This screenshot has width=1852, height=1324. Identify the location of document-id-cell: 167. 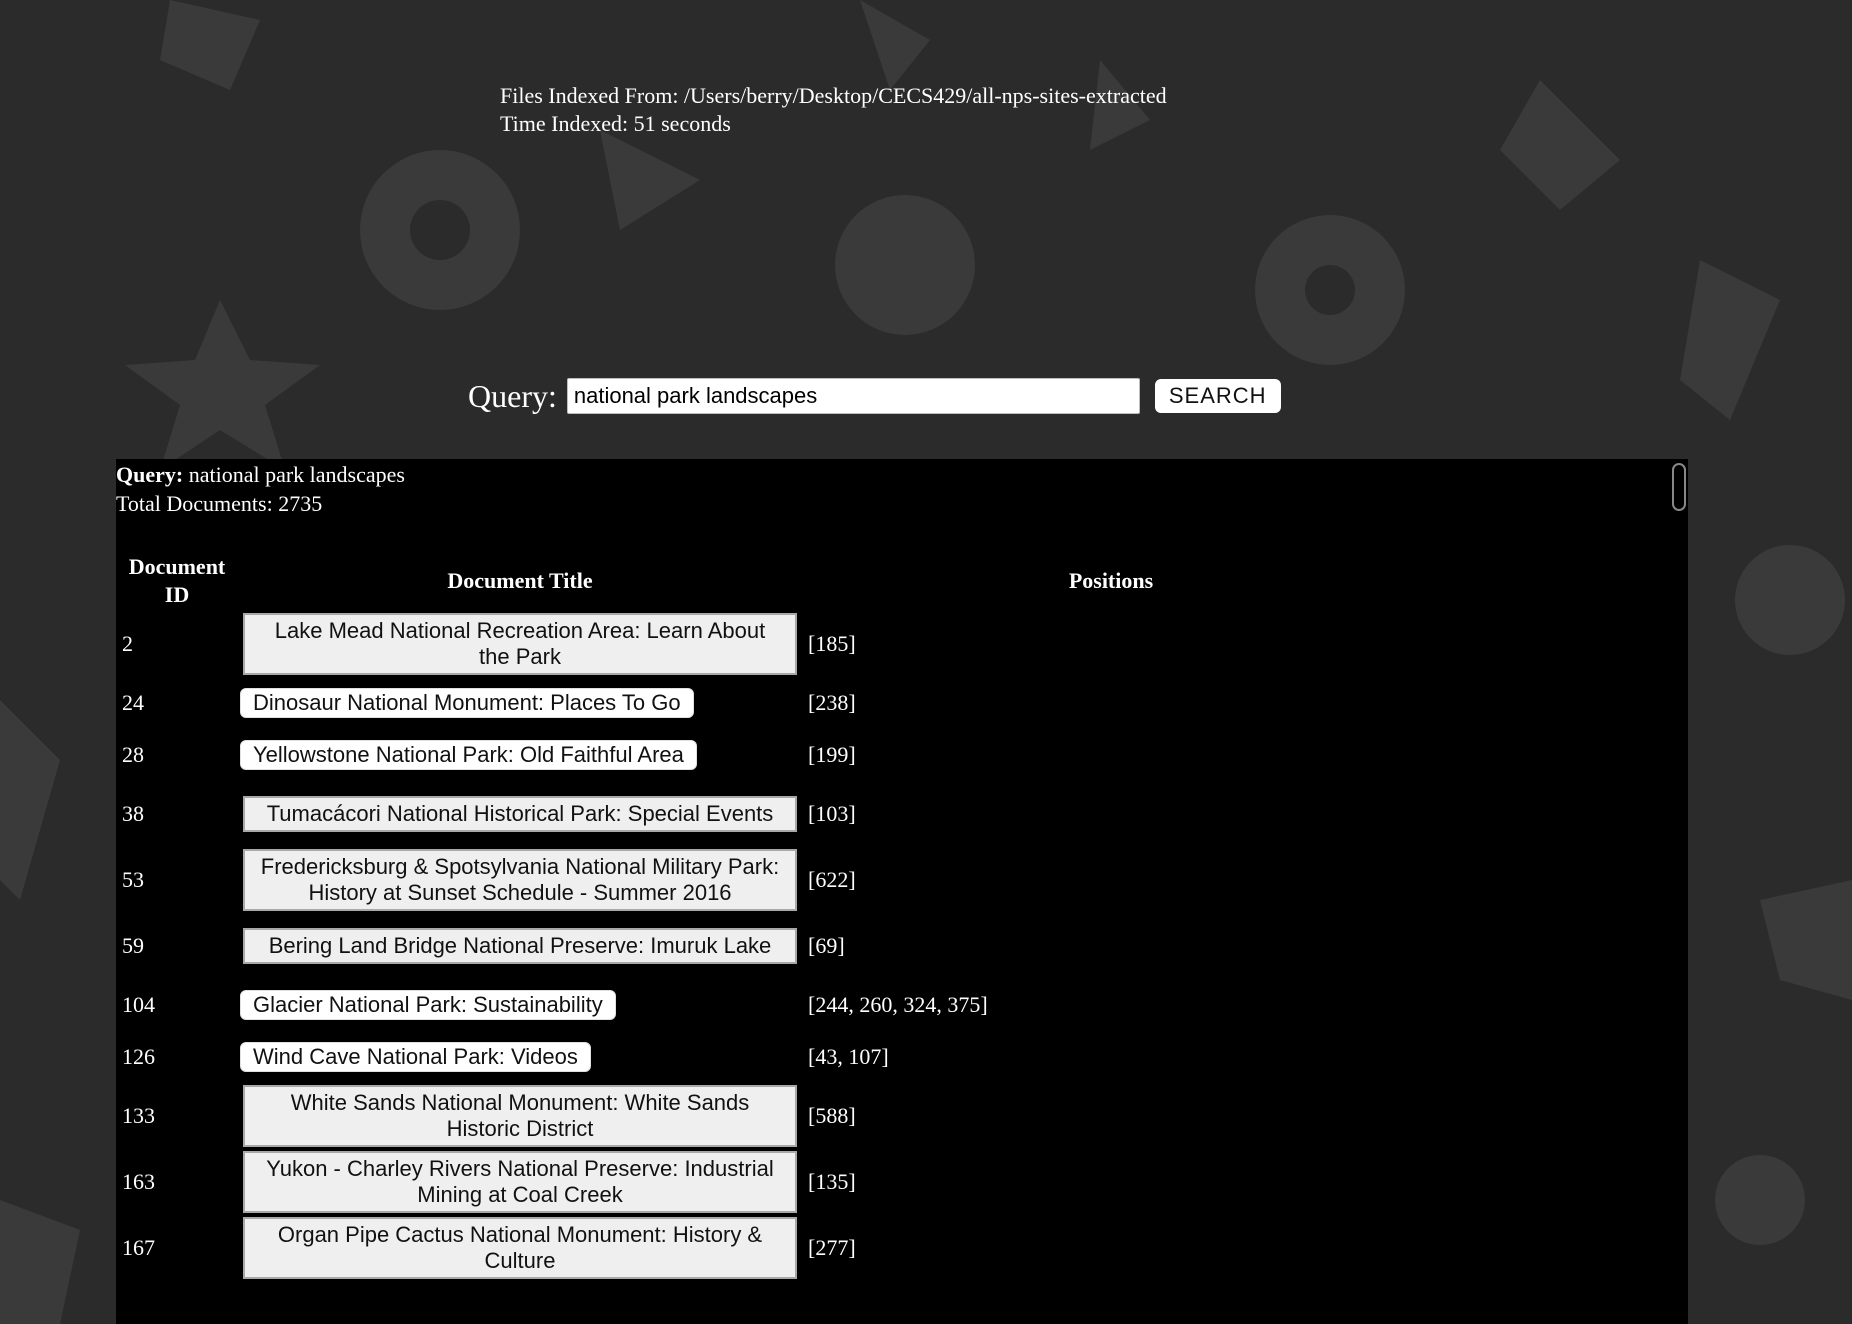
(138, 1247).